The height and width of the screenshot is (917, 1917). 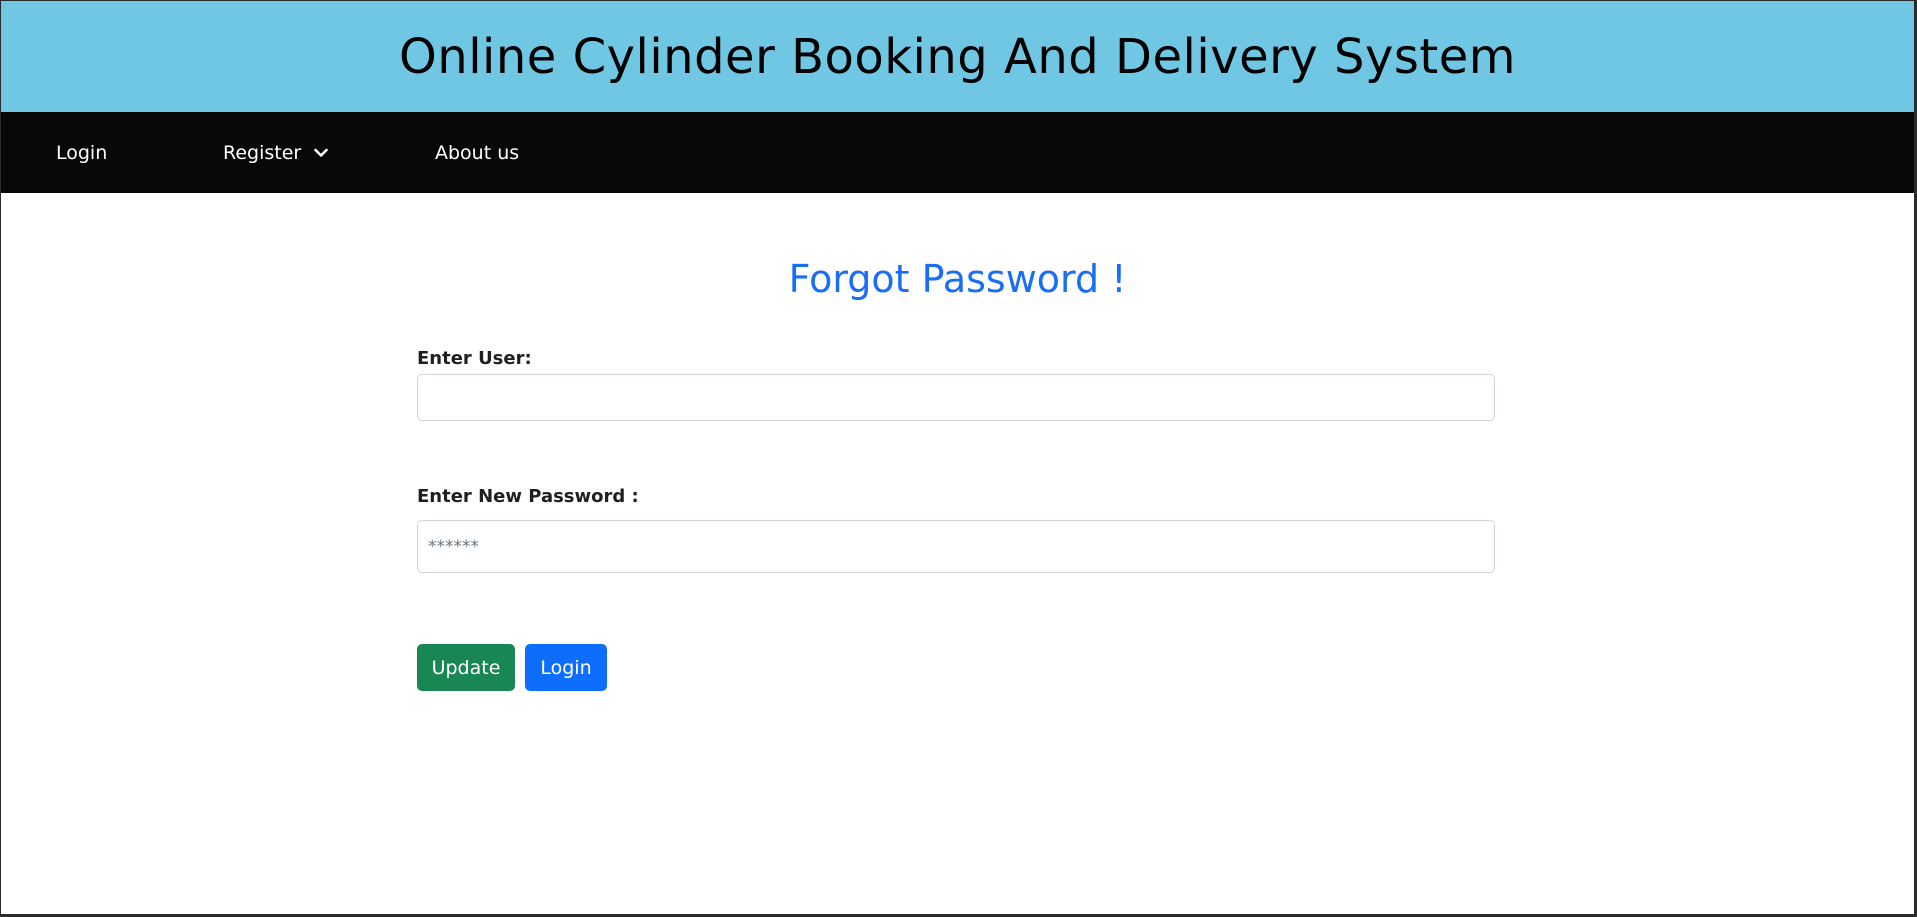 I want to click on nav-about-link: About us, so click(x=477, y=152).